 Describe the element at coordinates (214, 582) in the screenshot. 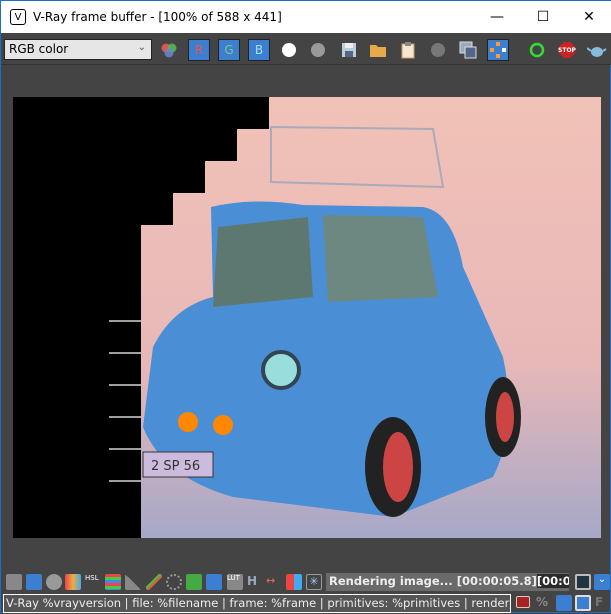

I see `curve-icon` at that location.